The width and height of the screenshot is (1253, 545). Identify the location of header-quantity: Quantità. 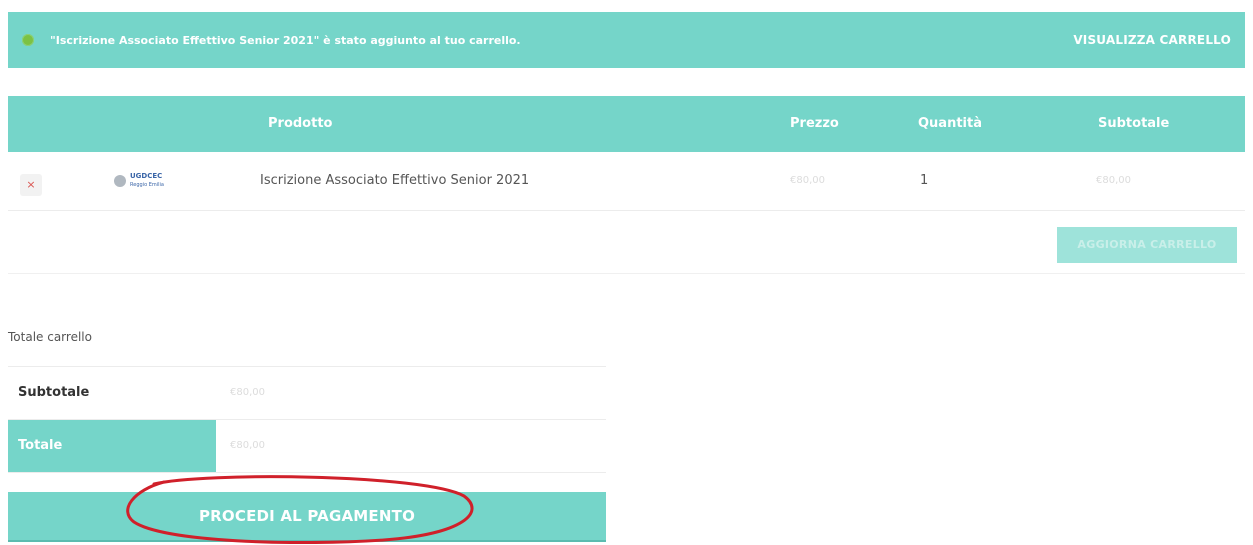
(950, 123).